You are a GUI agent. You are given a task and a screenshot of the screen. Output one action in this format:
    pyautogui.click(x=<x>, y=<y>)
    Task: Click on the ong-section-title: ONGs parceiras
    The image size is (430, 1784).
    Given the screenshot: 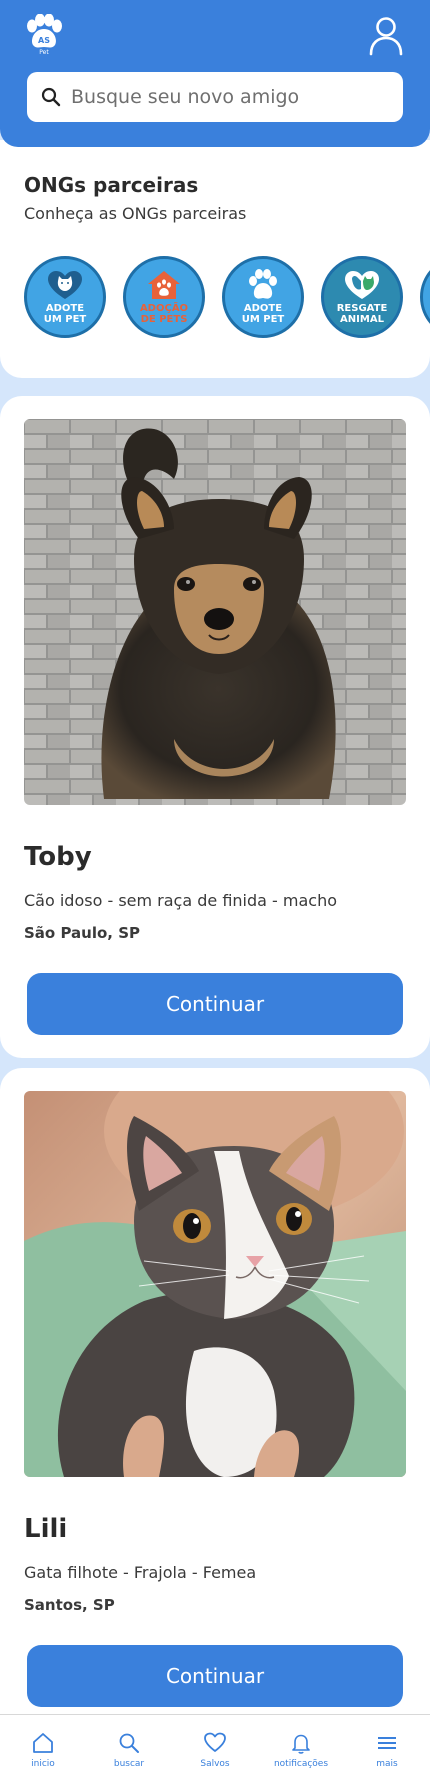 What is the action you would take?
    pyautogui.click(x=111, y=185)
    